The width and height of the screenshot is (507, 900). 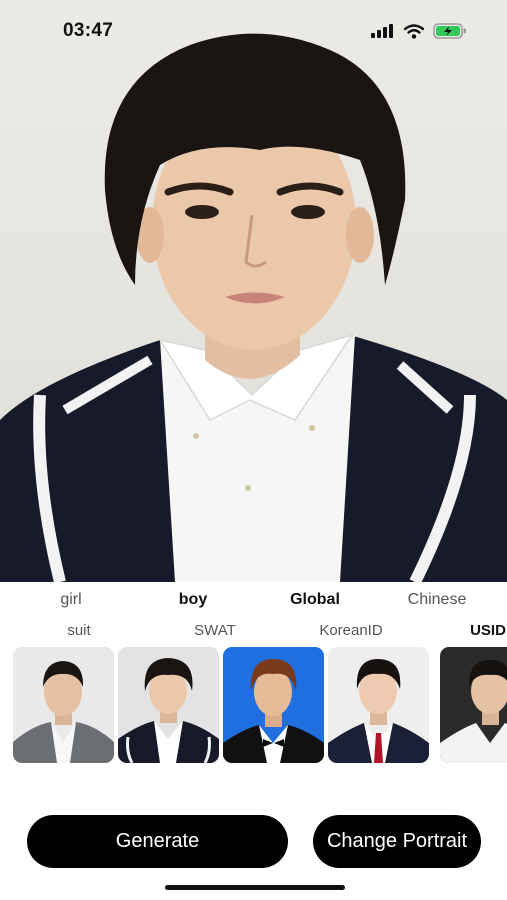 What do you see at coordinates (253, 31) in the screenshot?
I see `status-bar: 03:47` at bounding box center [253, 31].